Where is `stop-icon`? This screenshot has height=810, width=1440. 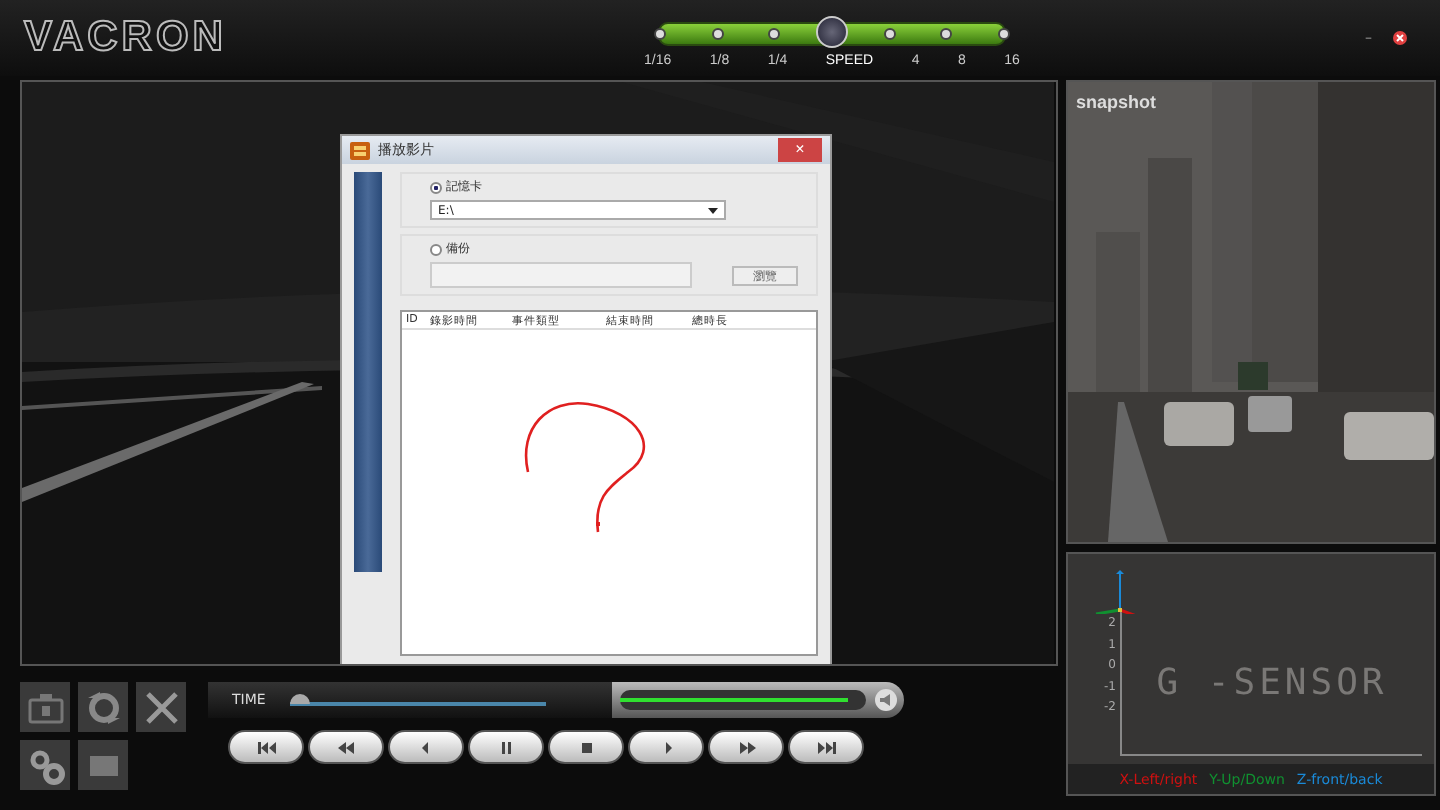
stop-icon is located at coordinates (586, 747).